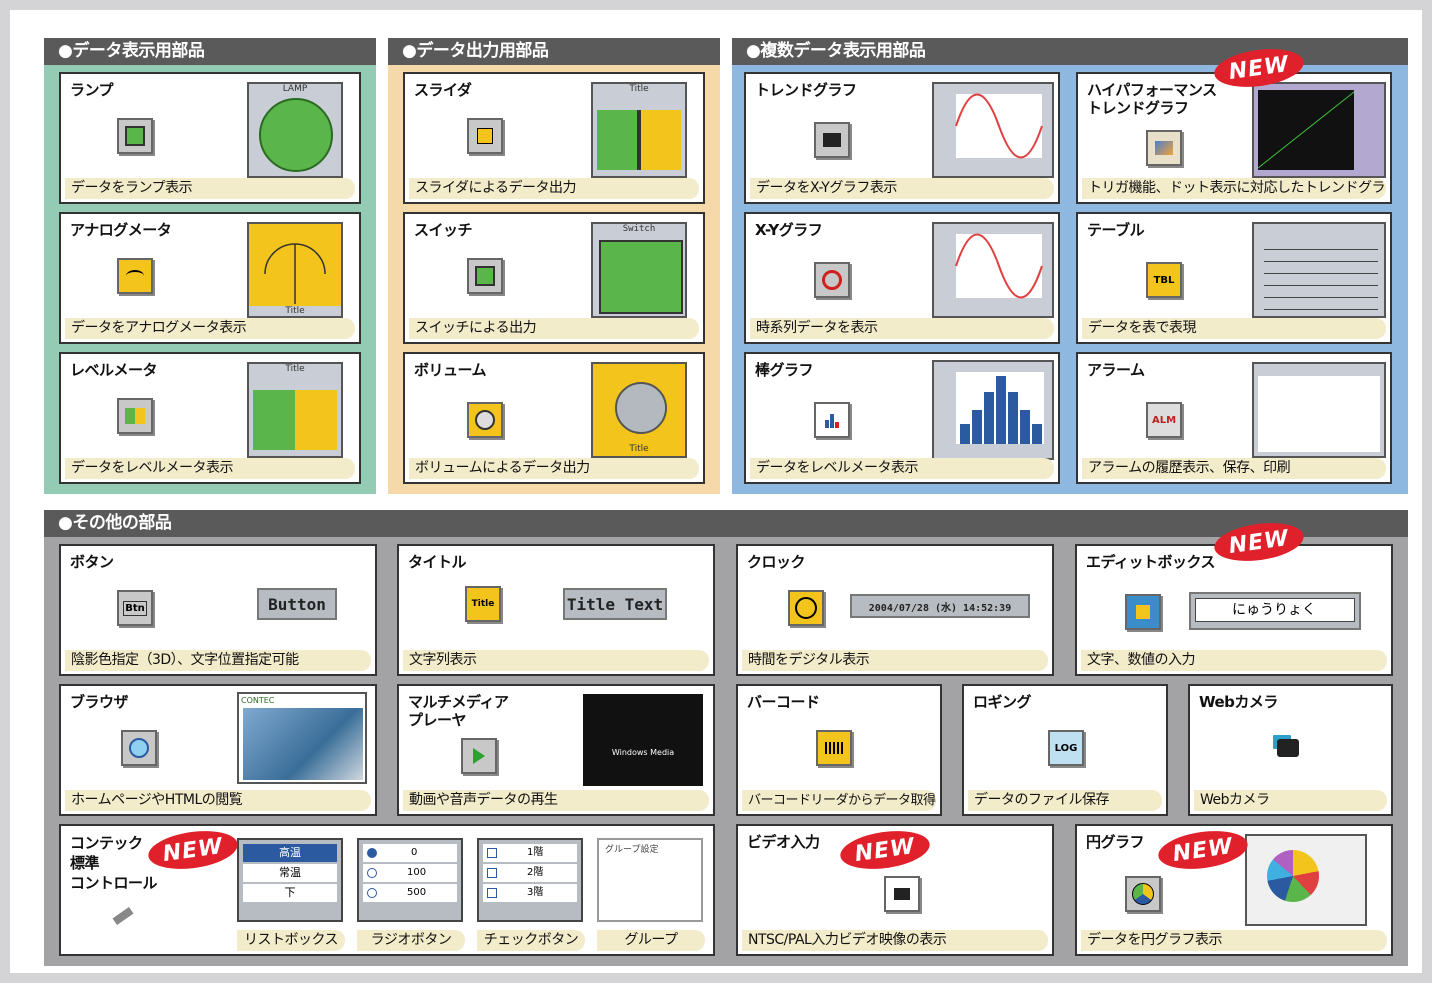  Describe the element at coordinates (316, 420) in the screenshot. I see `level-yellow` at that location.